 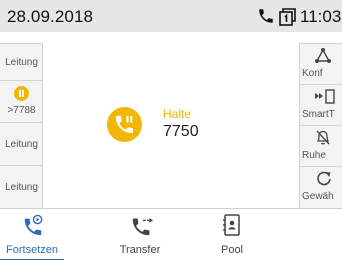 What do you see at coordinates (171, 16) in the screenshot?
I see `status-bar: 28.09.2018 11:03` at bounding box center [171, 16].